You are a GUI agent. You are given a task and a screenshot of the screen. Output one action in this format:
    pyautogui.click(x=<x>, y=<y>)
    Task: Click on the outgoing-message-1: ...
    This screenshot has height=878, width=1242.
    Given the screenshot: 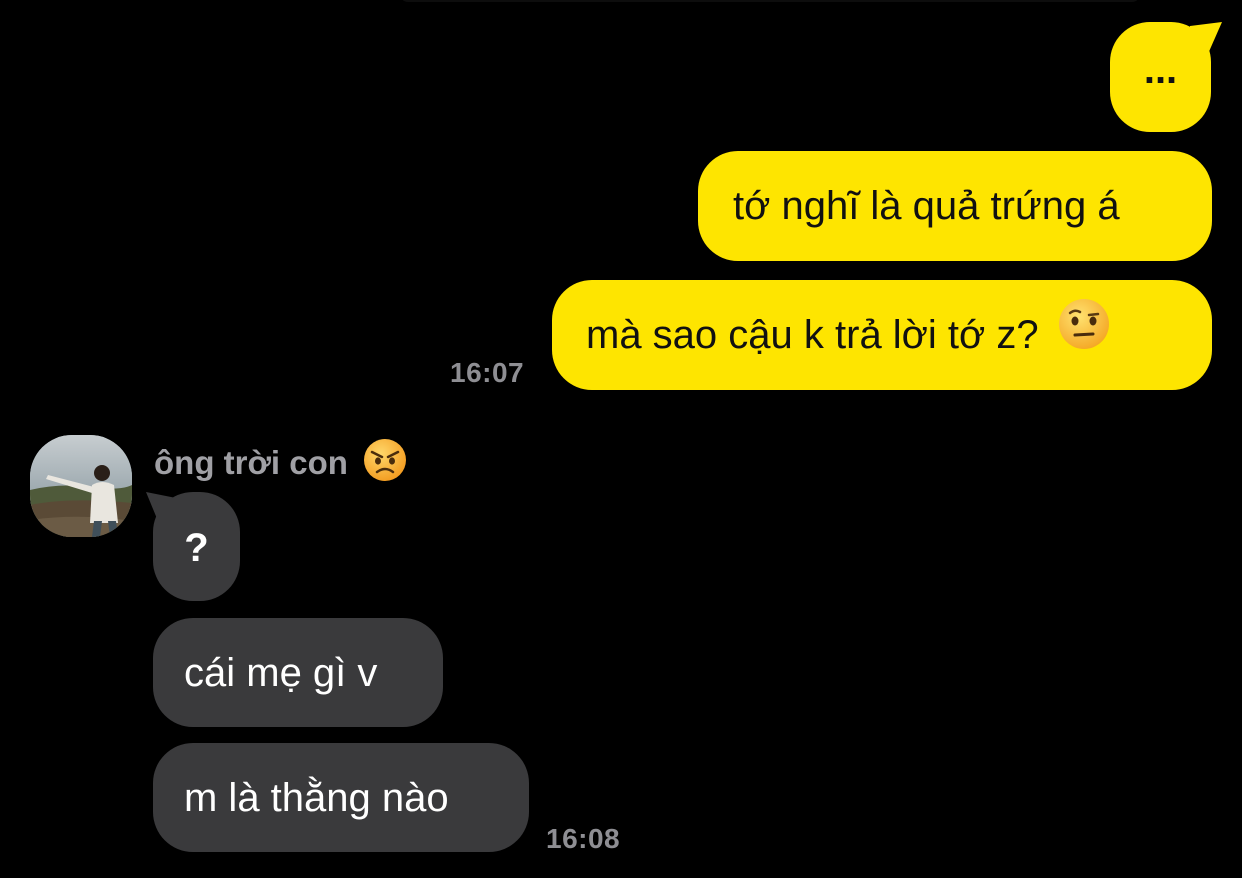 What is the action you would take?
    pyautogui.click(x=1160, y=77)
    